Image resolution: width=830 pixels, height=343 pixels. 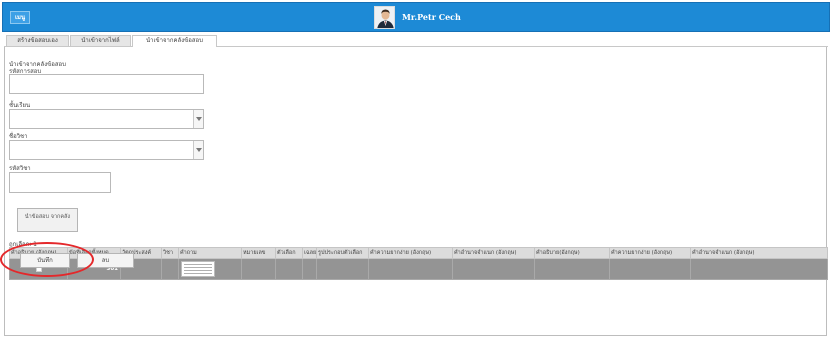 What do you see at coordinates (198, 269) in the screenshot?
I see `question-thumbnail` at bounding box center [198, 269].